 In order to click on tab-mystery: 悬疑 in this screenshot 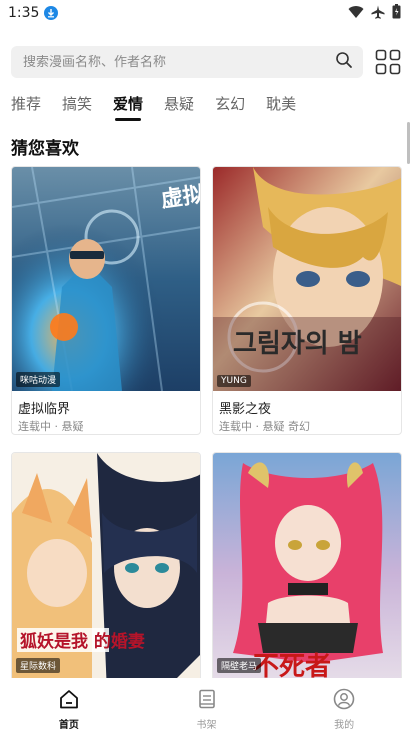, I will do `click(179, 107)`.